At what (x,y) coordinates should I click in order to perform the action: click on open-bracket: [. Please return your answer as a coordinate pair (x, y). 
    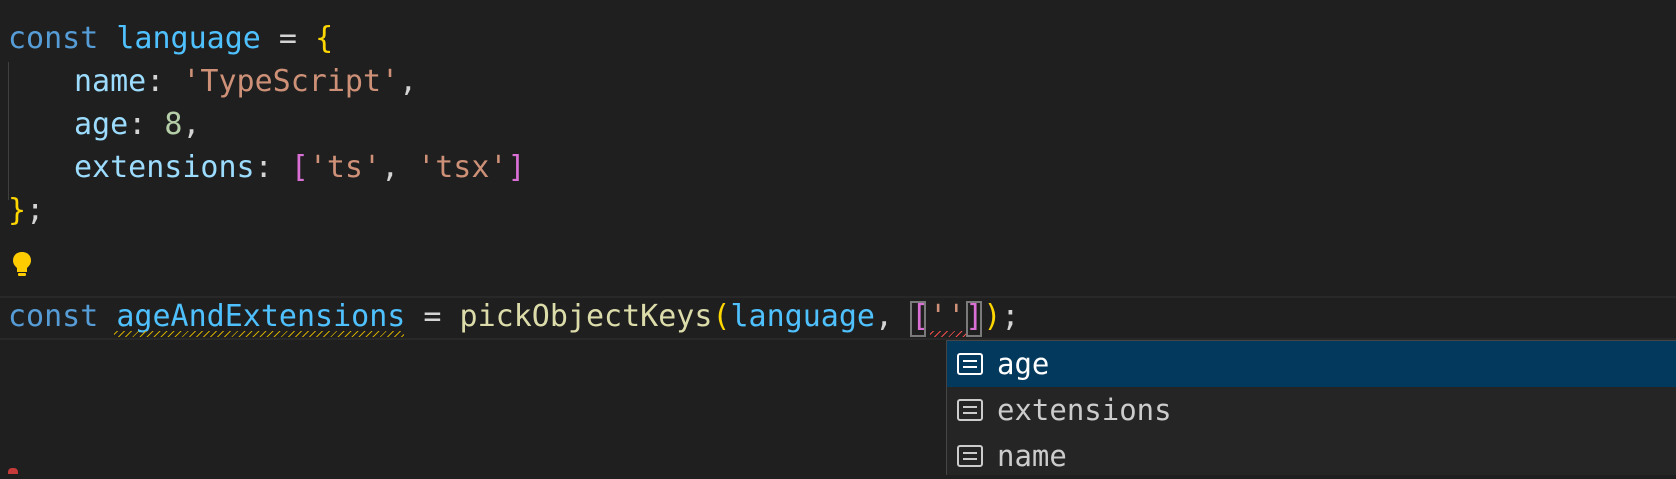
    Looking at the image, I should click on (299, 167).